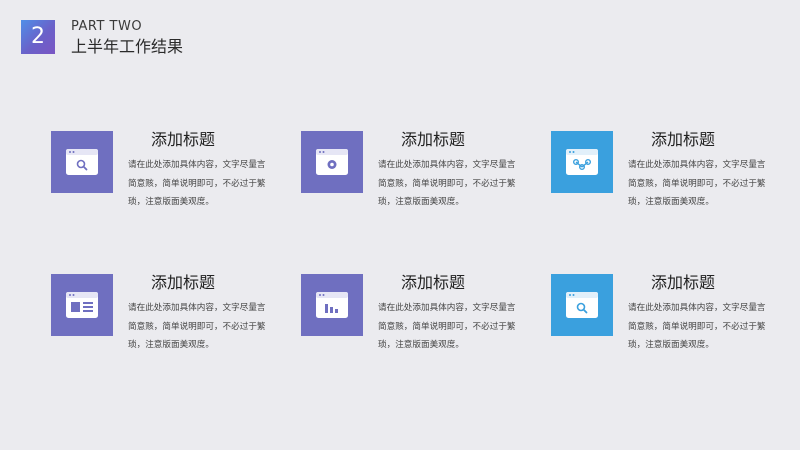  I want to click on browser-layout-icon, so click(82, 305).